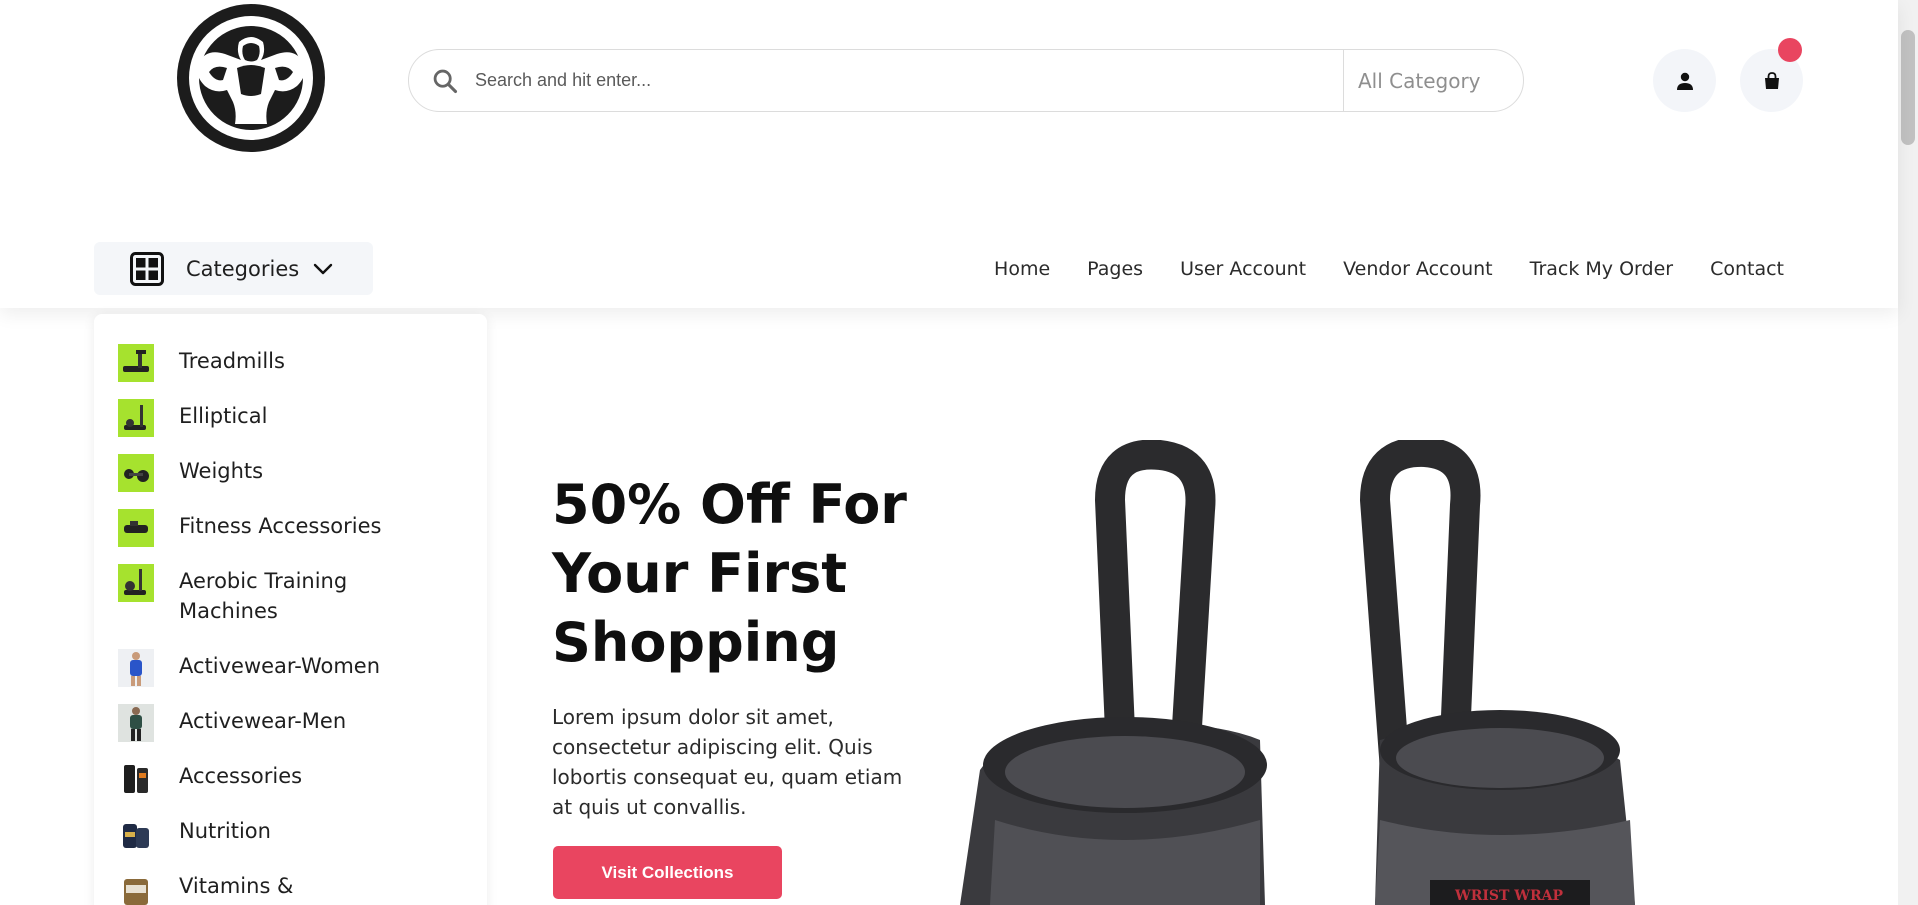 The width and height of the screenshot is (1918, 905). What do you see at coordinates (273, 418) in the screenshot?
I see `sidebar-item-elliptical: Elliptical` at bounding box center [273, 418].